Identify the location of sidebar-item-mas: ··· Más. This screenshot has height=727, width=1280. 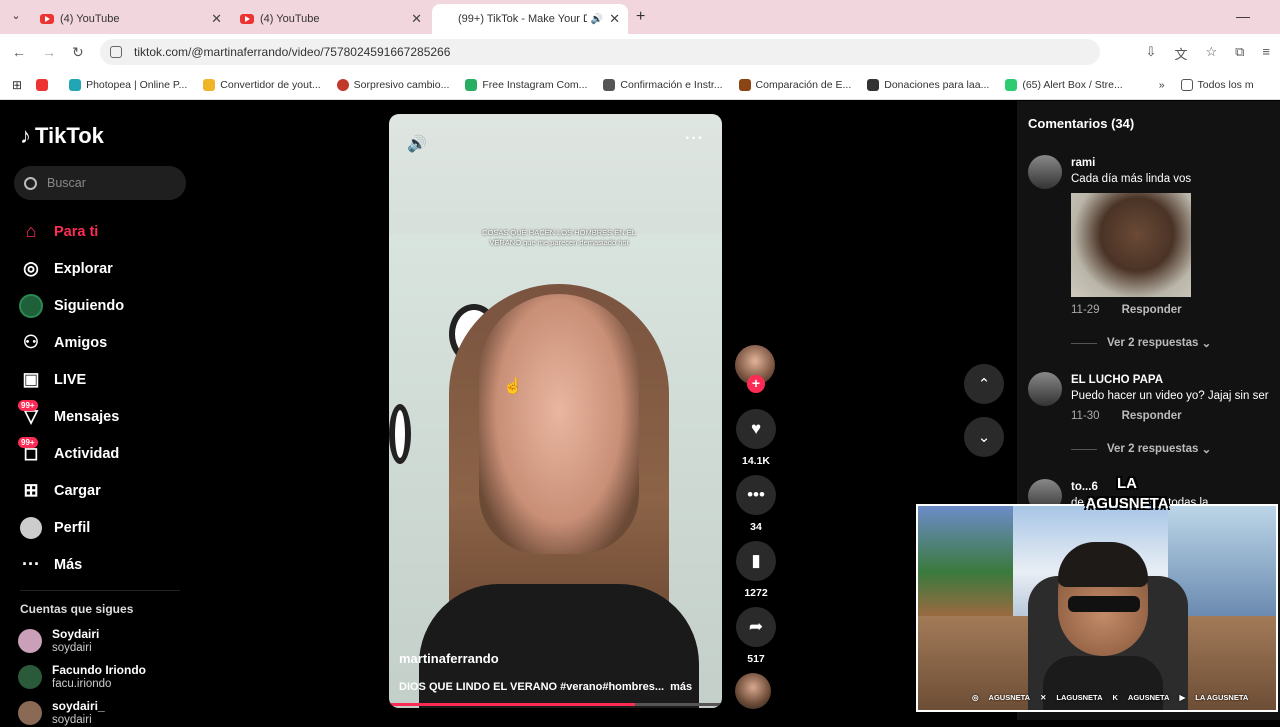
(103, 564).